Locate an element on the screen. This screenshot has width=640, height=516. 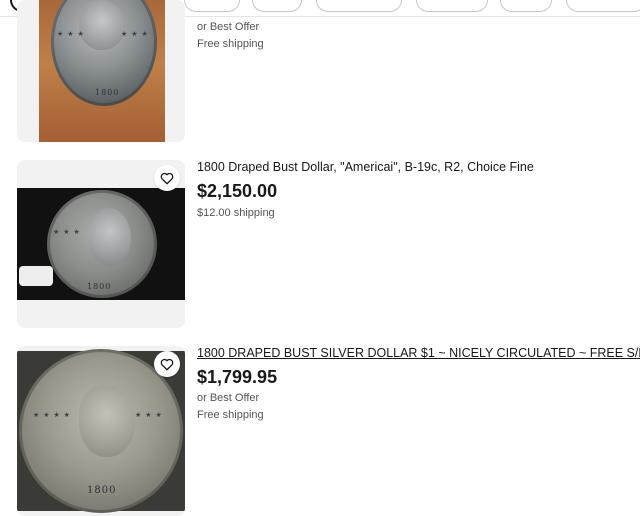
listing-image: ★ ★ ★ ★ ★ ★ 1800 is located at coordinates (101, 71).